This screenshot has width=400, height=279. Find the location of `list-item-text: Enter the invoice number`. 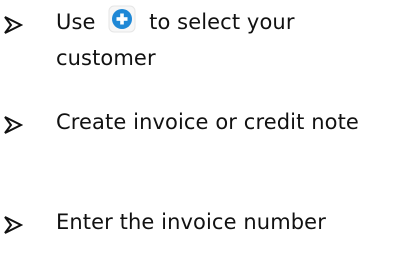

list-item-text: Enter the invoice number is located at coordinates (191, 222).